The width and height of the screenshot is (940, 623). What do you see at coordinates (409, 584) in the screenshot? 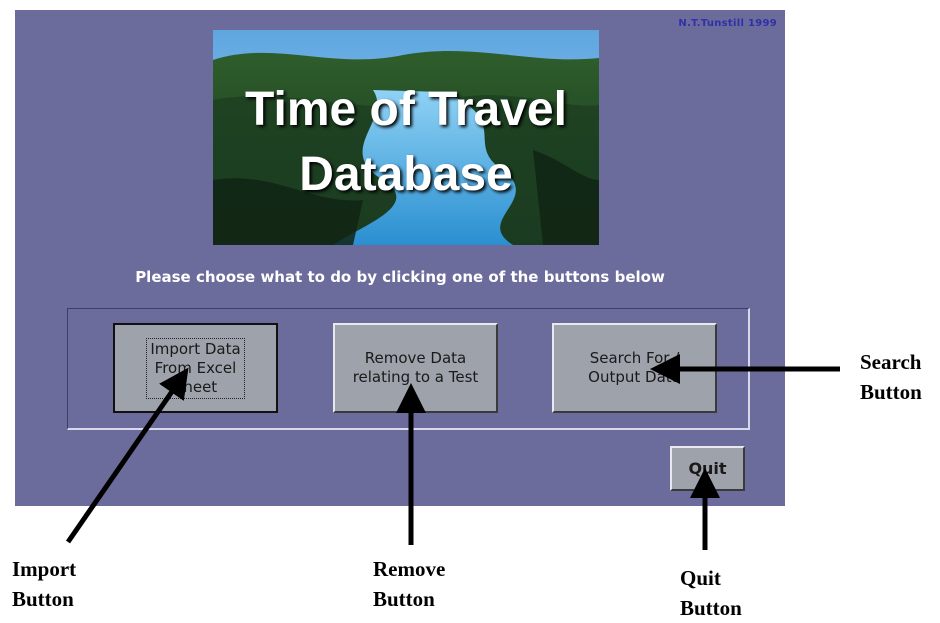
I see `remove-callout: Remove Button` at bounding box center [409, 584].